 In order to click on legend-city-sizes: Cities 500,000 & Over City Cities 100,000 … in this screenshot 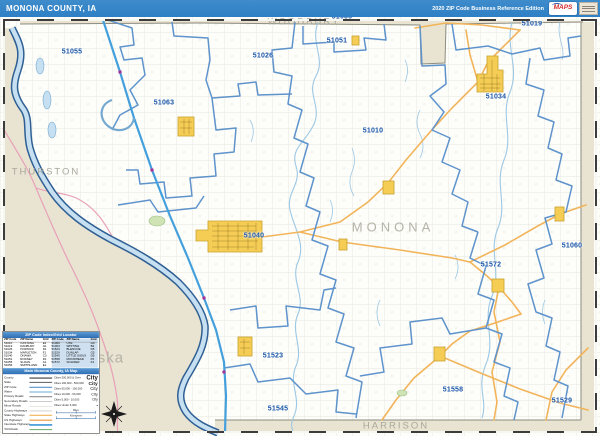, I will do `click(76, 403)`.